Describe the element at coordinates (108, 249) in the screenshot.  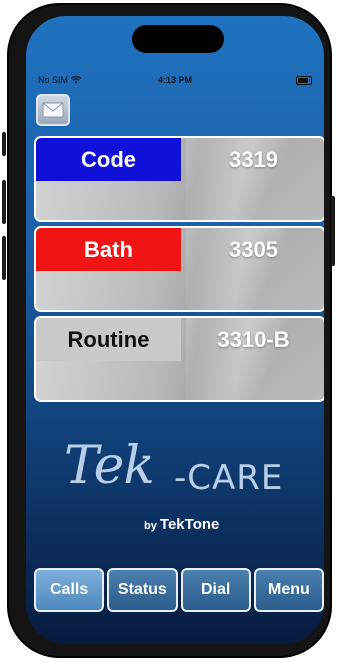
I see `call-type-label: Bath` at that location.